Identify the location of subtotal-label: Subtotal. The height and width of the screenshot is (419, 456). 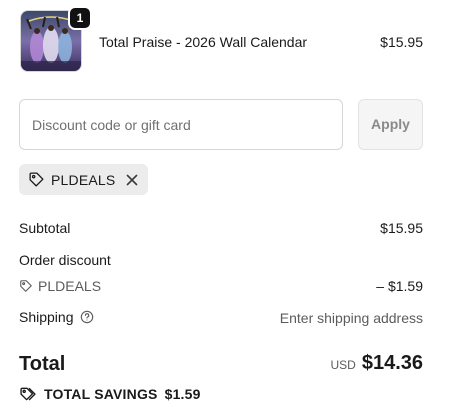
(45, 228).